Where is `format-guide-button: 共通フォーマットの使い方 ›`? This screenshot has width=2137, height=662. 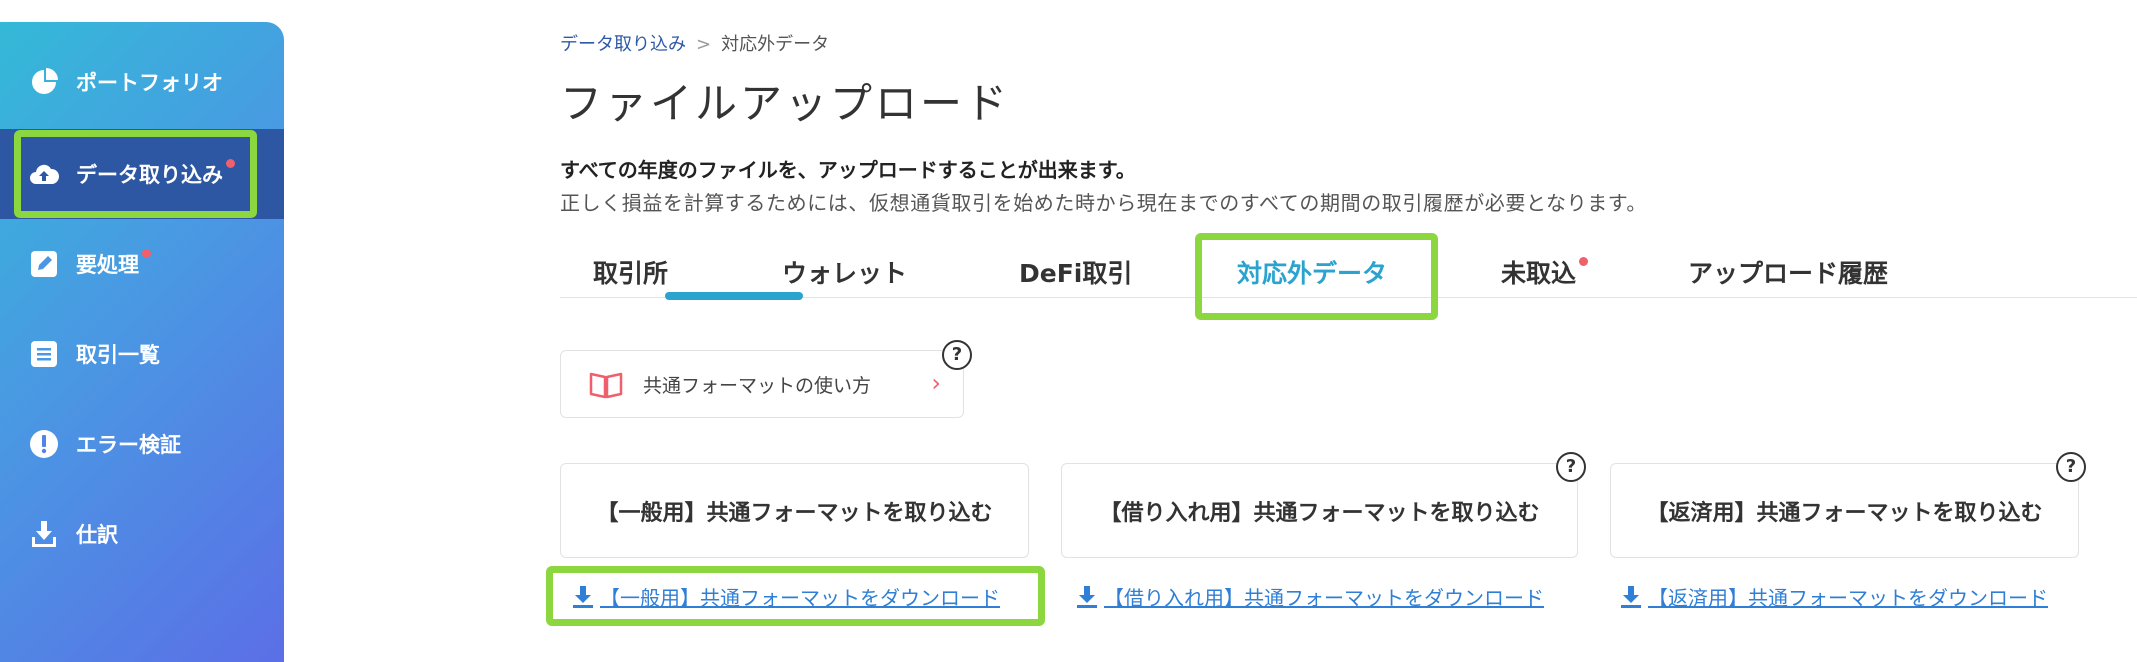
format-guide-button: 共通フォーマットの使い方 › is located at coordinates (762, 384).